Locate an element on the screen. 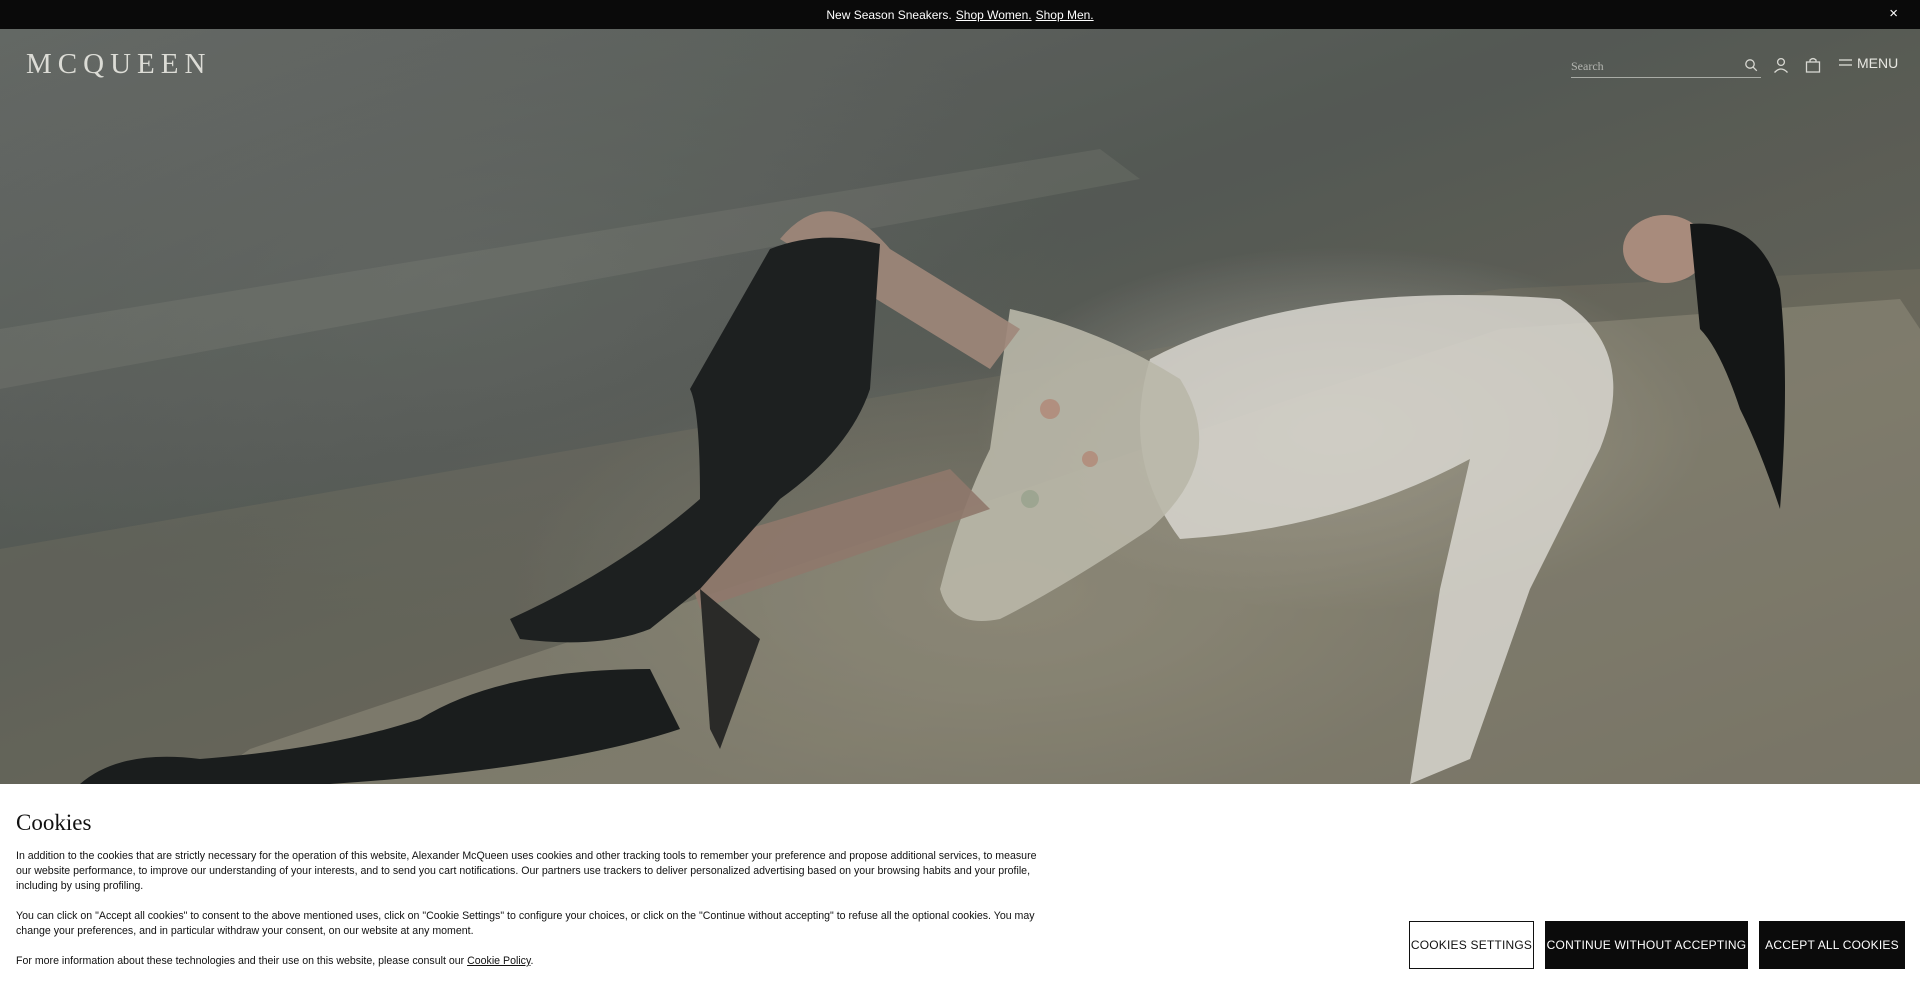 The image size is (1920, 993). cookies-settings-button: COOKIES SETTINGS is located at coordinates (1471, 945).